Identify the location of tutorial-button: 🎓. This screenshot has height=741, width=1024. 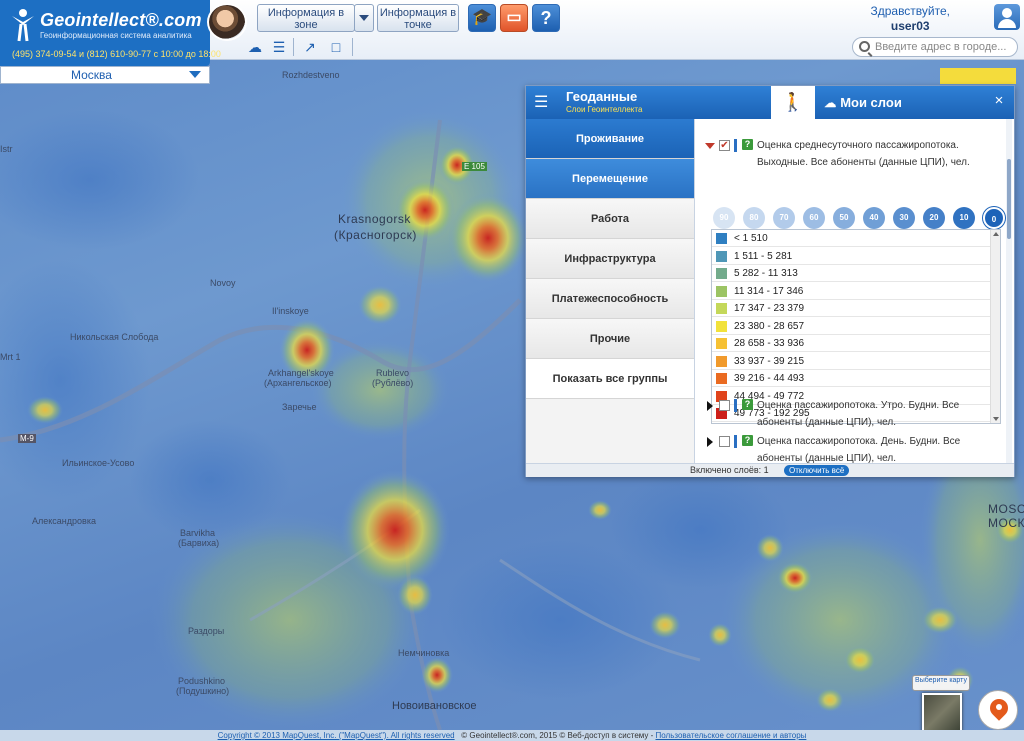
(482, 18).